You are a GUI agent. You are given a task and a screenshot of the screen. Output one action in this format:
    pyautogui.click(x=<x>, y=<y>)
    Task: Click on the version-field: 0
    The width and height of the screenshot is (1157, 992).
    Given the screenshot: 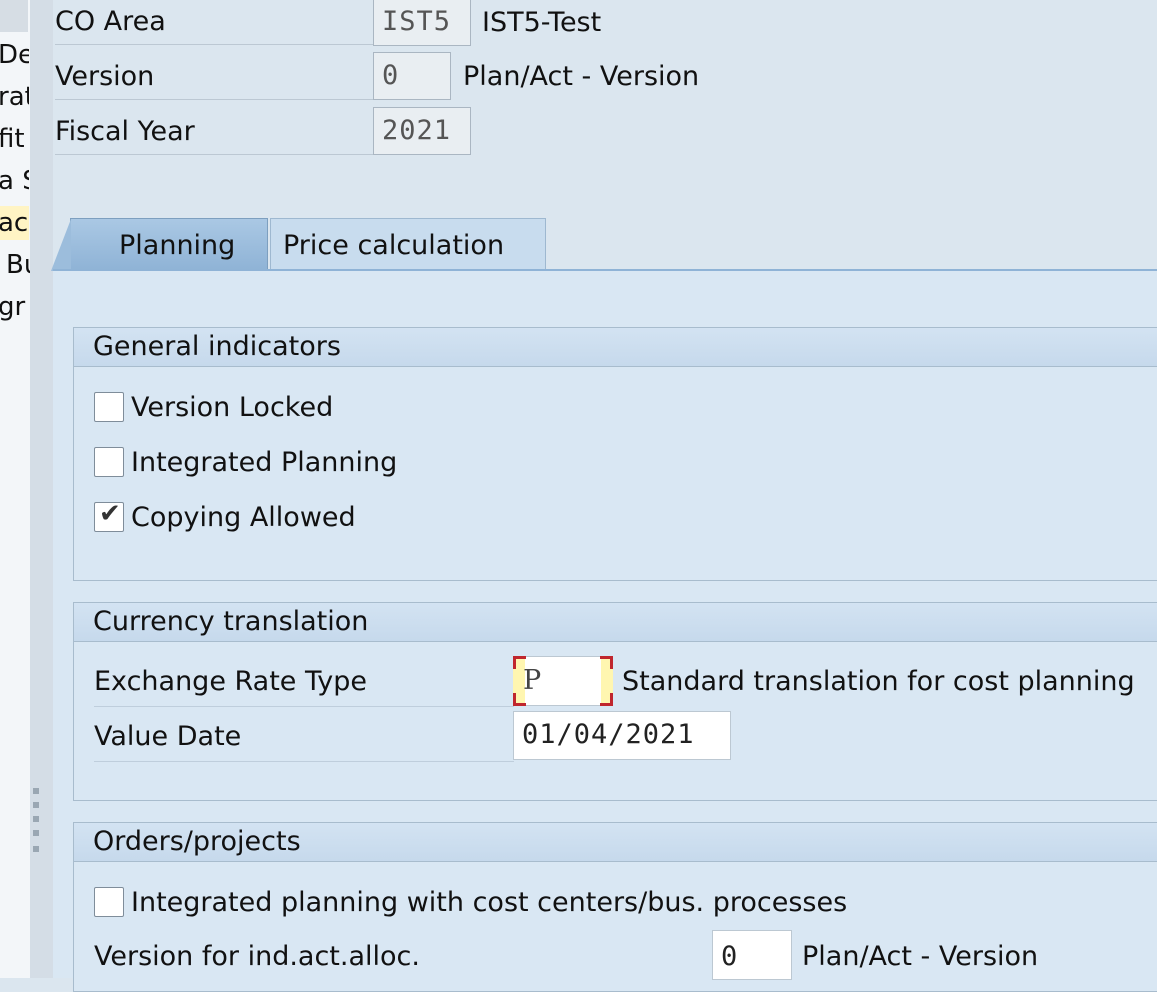 What is the action you would take?
    pyautogui.click(x=412, y=76)
    